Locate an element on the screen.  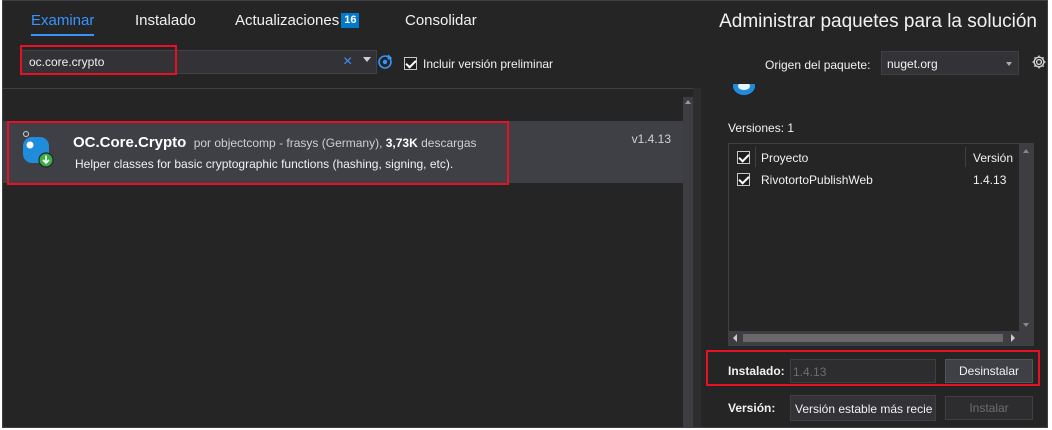
package-author: por objectcomp - frasys (Germany), is located at coordinates (288, 143).